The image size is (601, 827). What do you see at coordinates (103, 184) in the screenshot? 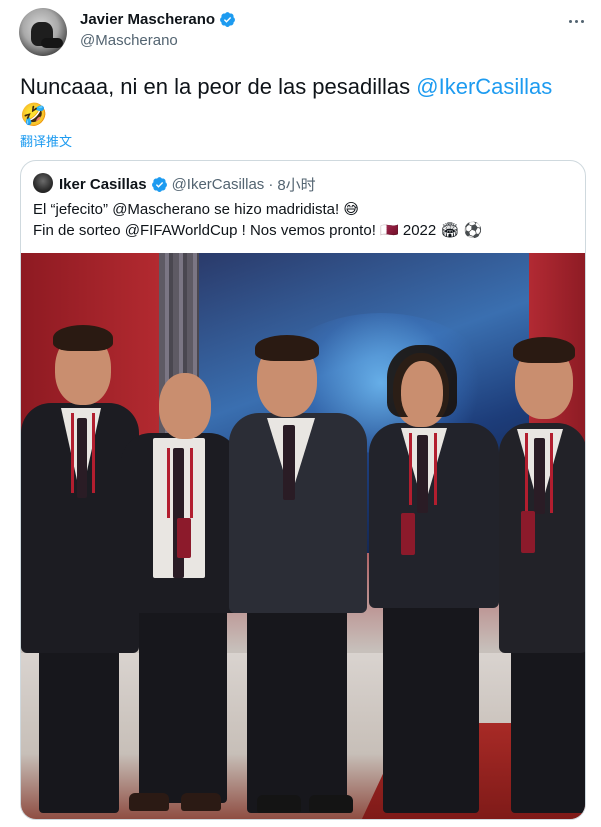
I see `quoted-author-name: Iker Casillas` at bounding box center [103, 184].